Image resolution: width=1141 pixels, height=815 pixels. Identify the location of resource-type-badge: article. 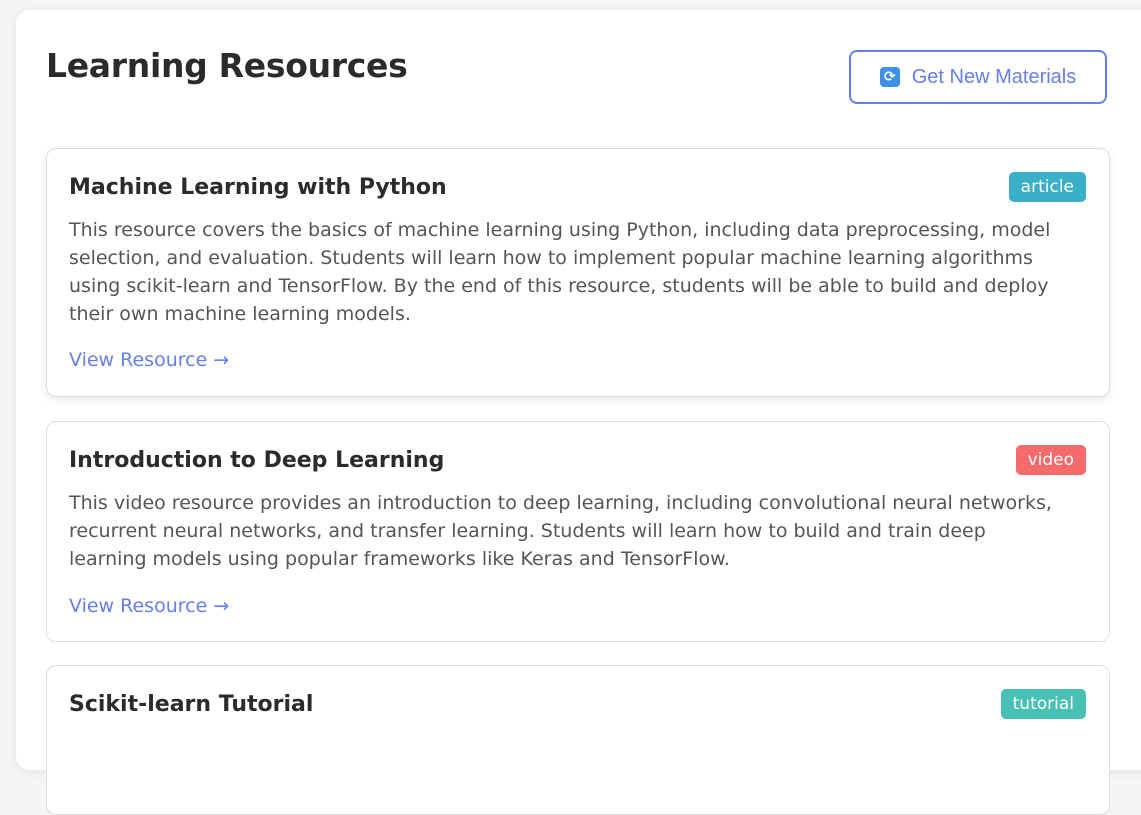
(1047, 187).